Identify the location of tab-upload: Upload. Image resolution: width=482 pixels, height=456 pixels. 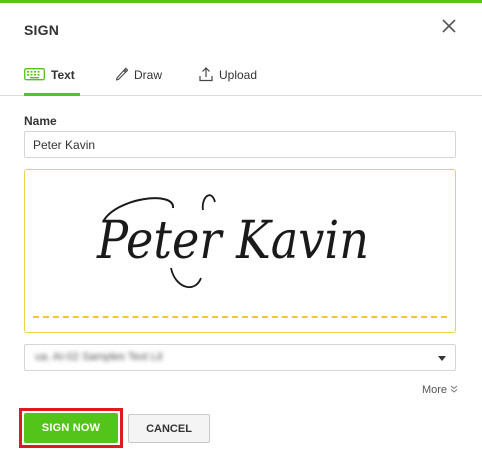
(228, 75).